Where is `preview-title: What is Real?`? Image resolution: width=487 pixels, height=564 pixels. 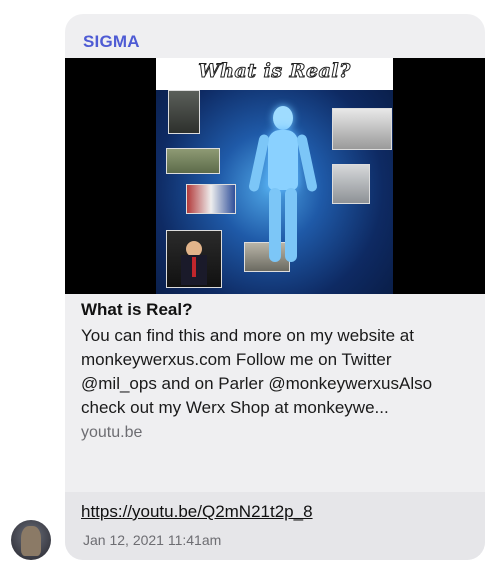
preview-title: What is Real? is located at coordinates (137, 309).